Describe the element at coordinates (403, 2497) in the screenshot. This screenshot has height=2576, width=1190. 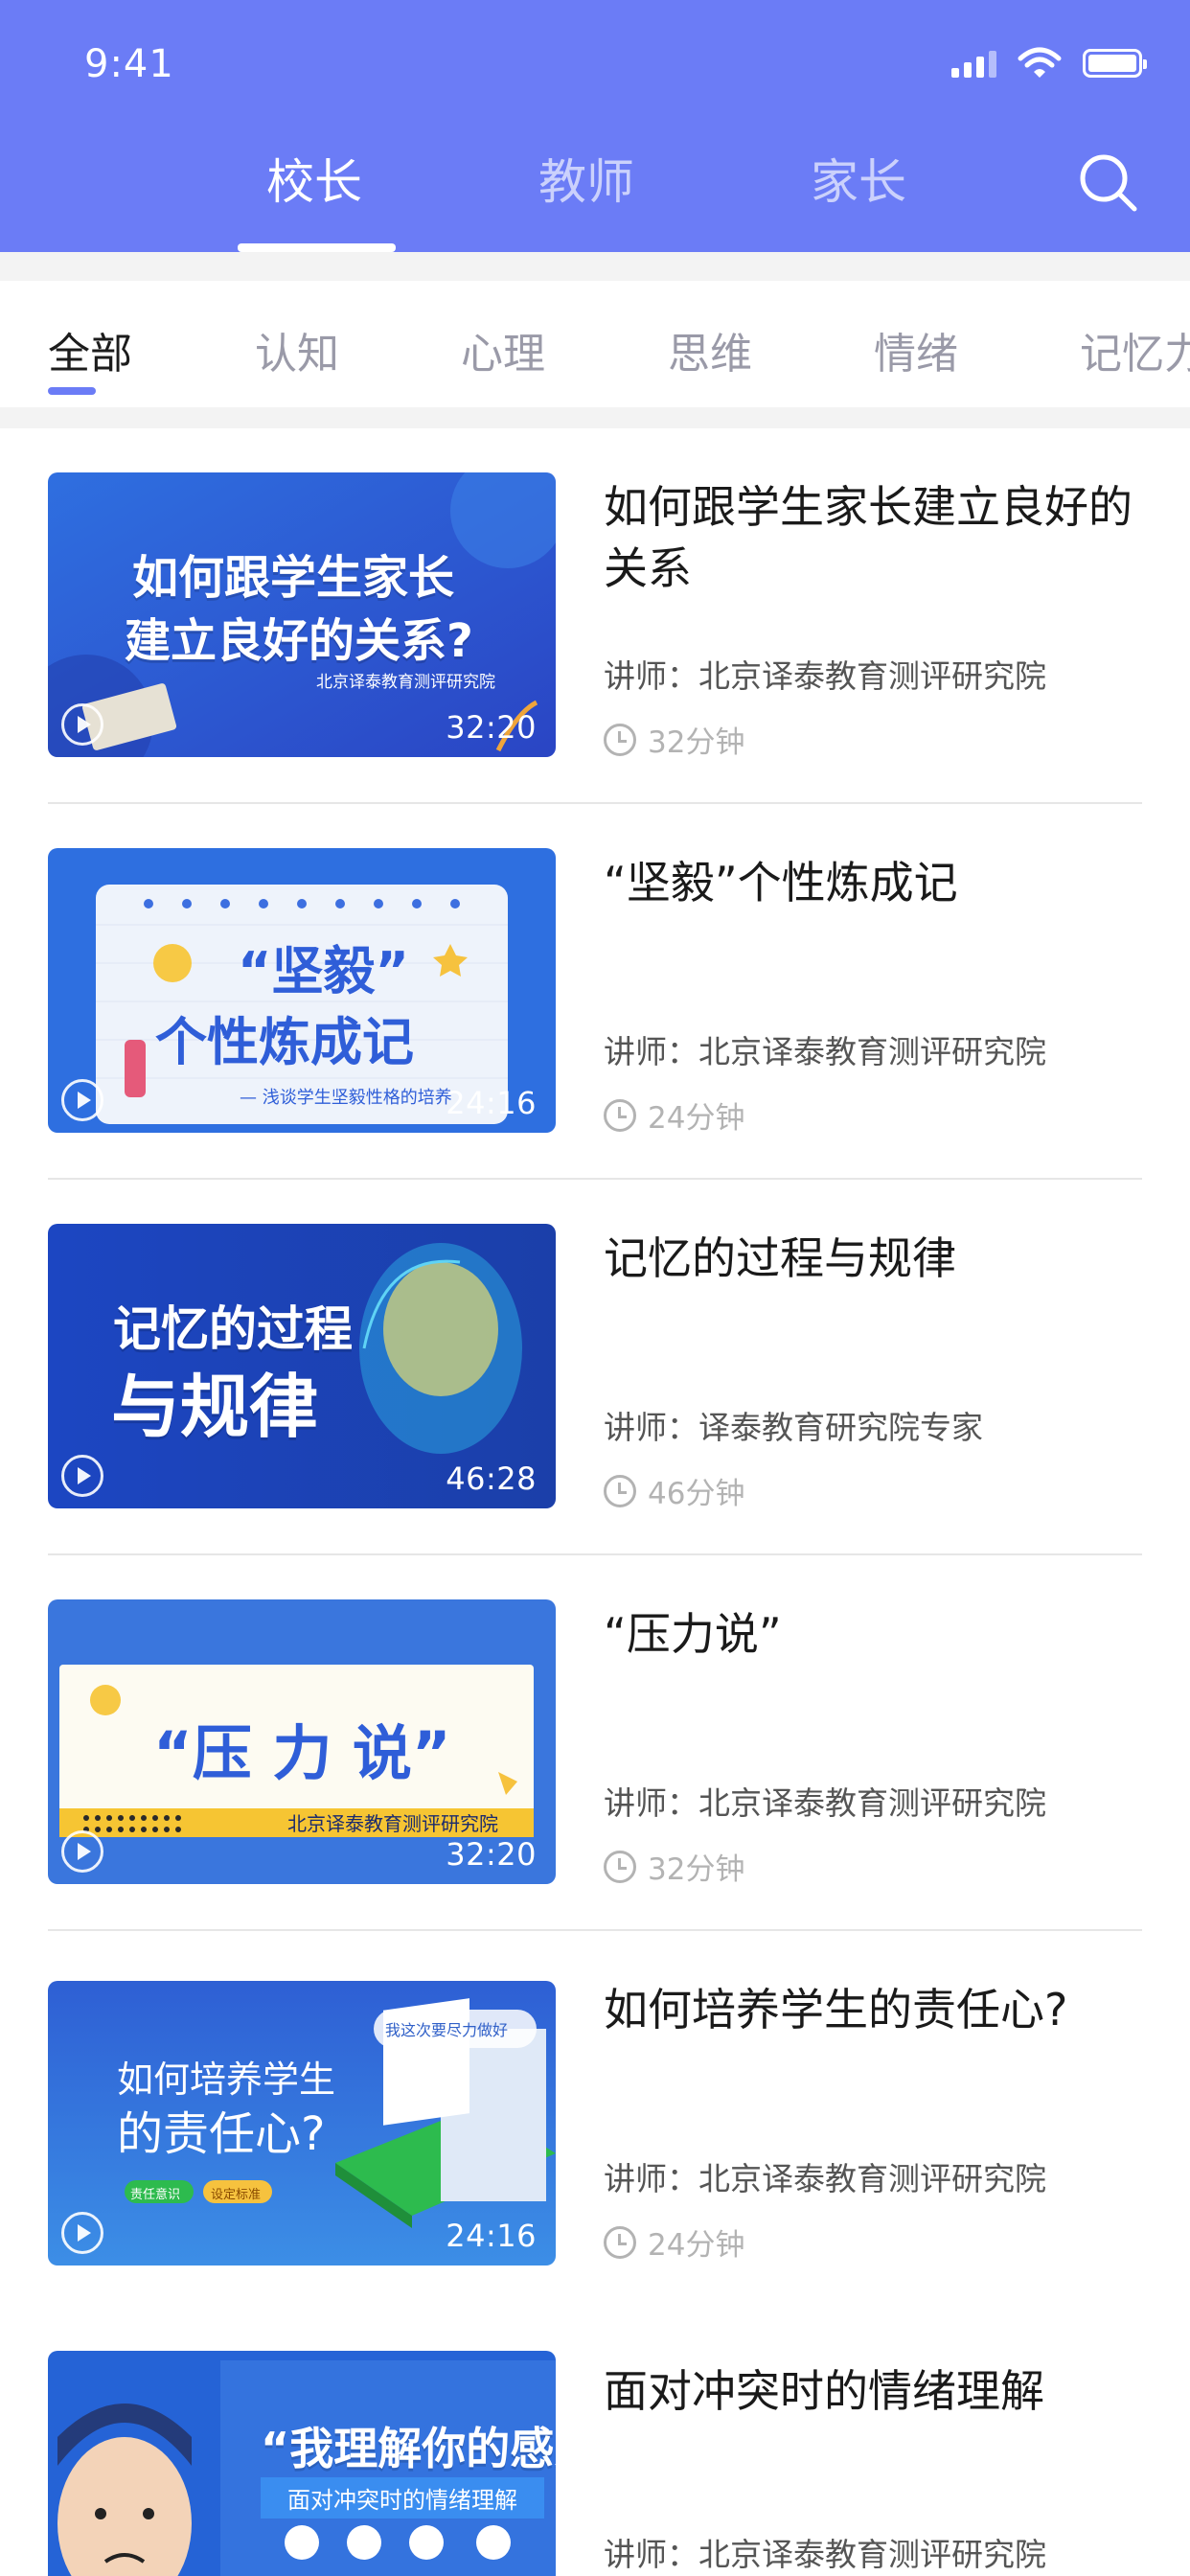
I see `thumbnail-subtitle: 面对冲突时的情绪理解` at that location.